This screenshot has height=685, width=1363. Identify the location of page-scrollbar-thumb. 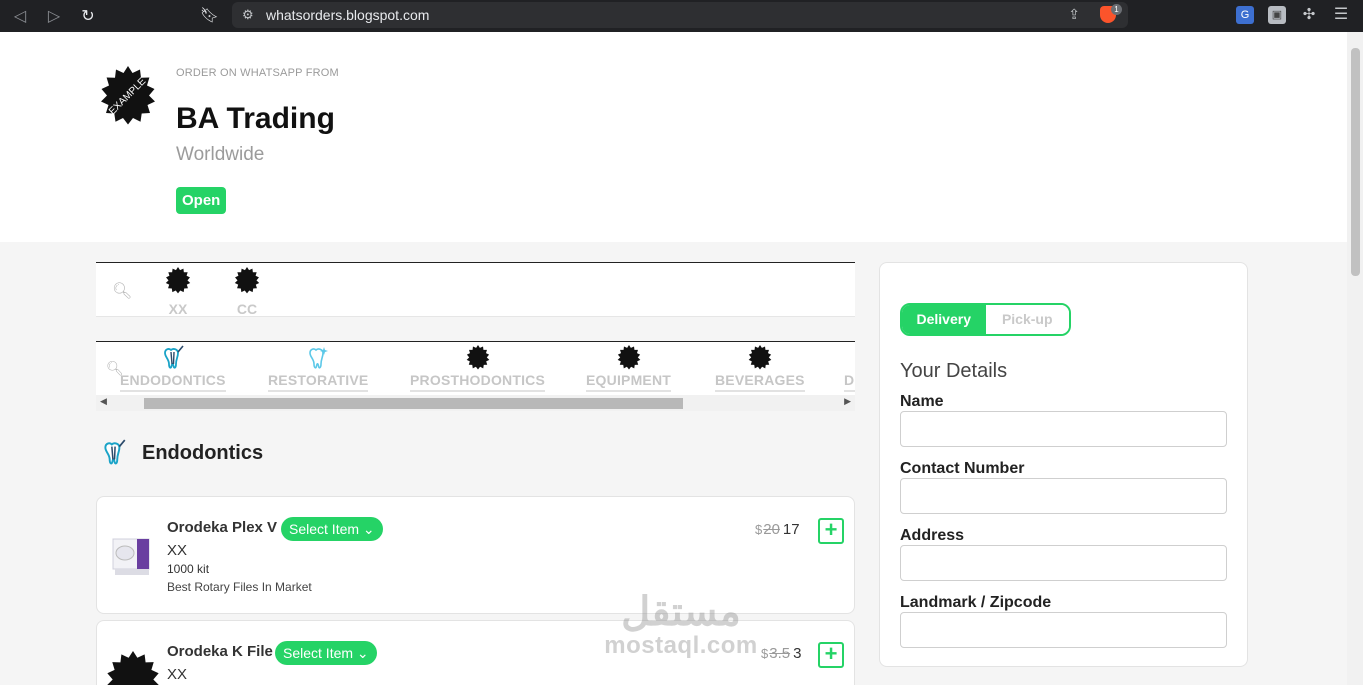
(1355, 162).